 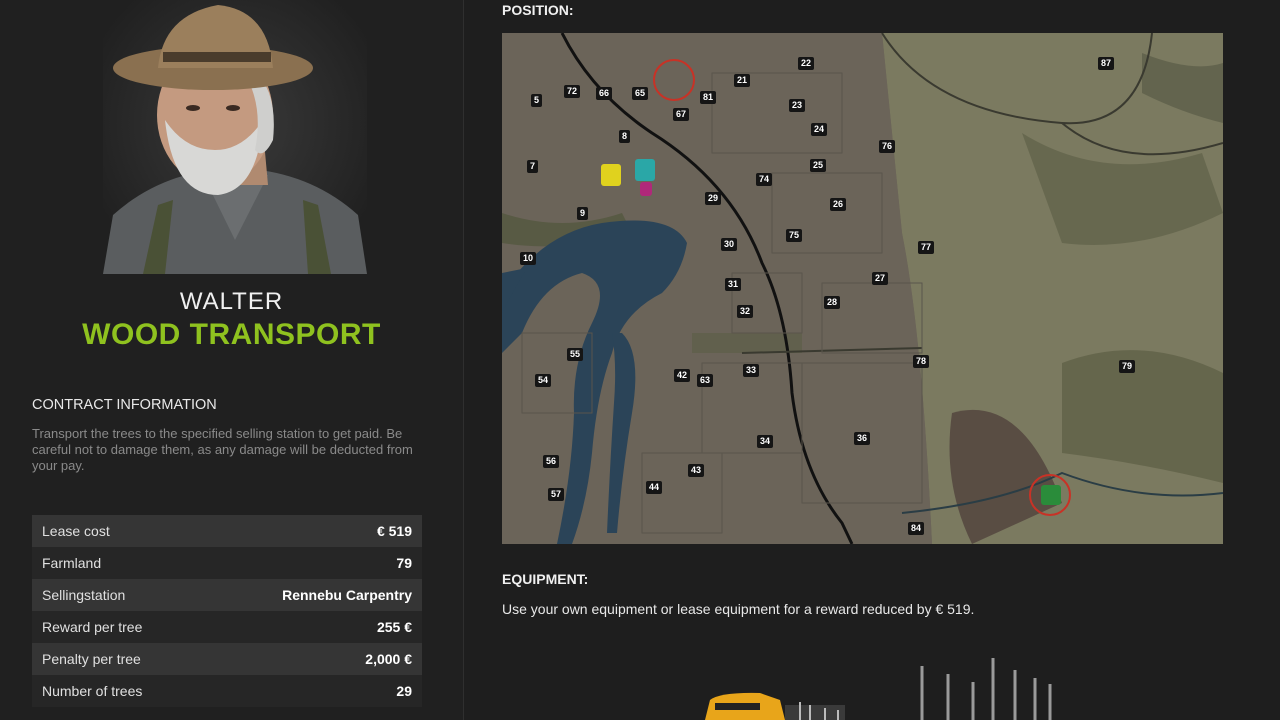 I want to click on plot-label: 8, so click(x=625, y=136).